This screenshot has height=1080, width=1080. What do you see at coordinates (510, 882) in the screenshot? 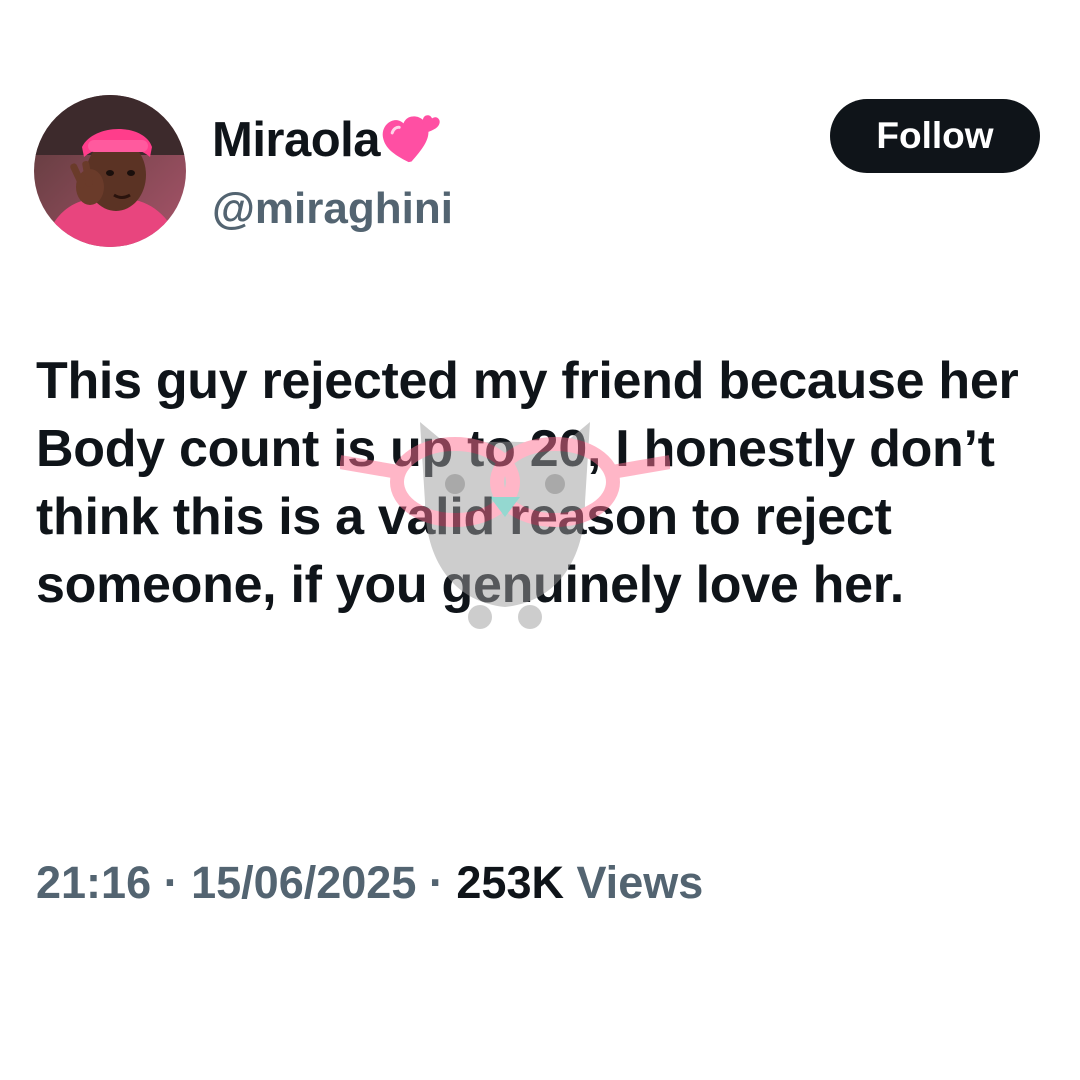
I see `views-count: 253K` at bounding box center [510, 882].